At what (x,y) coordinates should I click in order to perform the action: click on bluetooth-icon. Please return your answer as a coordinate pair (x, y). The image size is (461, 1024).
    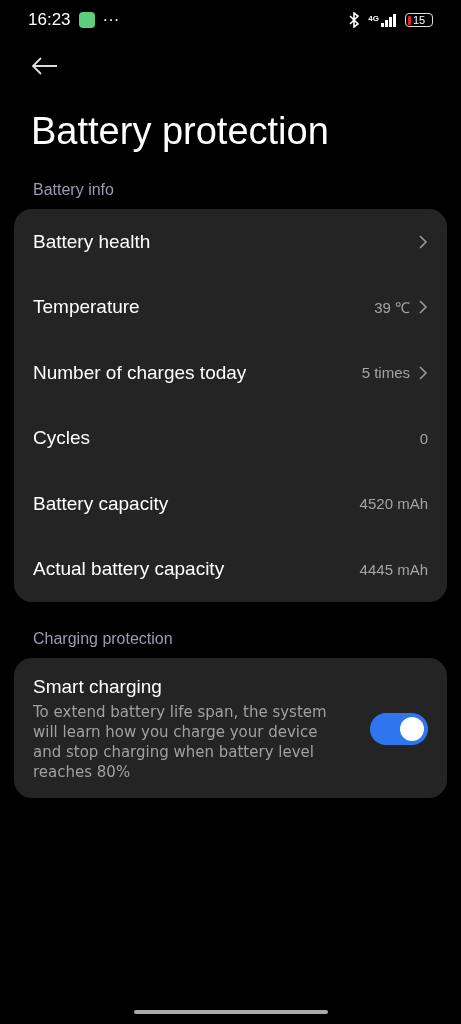
    Looking at the image, I should click on (354, 20).